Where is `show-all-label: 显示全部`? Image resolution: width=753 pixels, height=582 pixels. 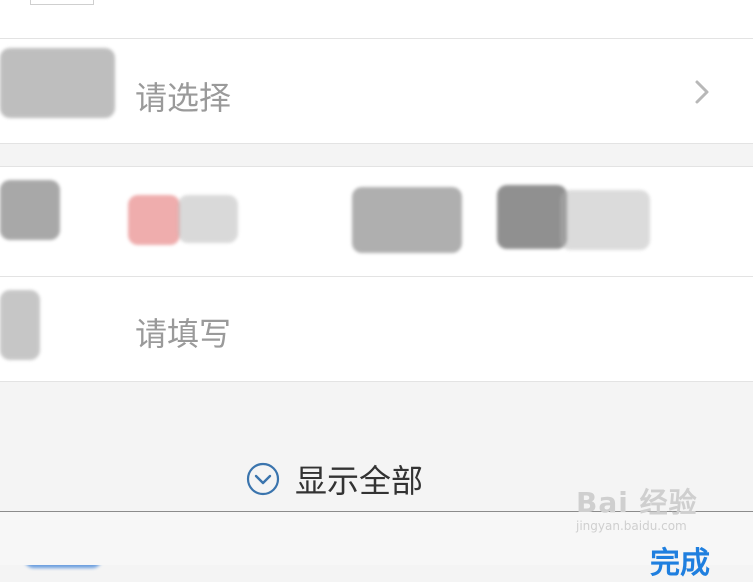
show-all-label: 显示全部 is located at coordinates (359, 481).